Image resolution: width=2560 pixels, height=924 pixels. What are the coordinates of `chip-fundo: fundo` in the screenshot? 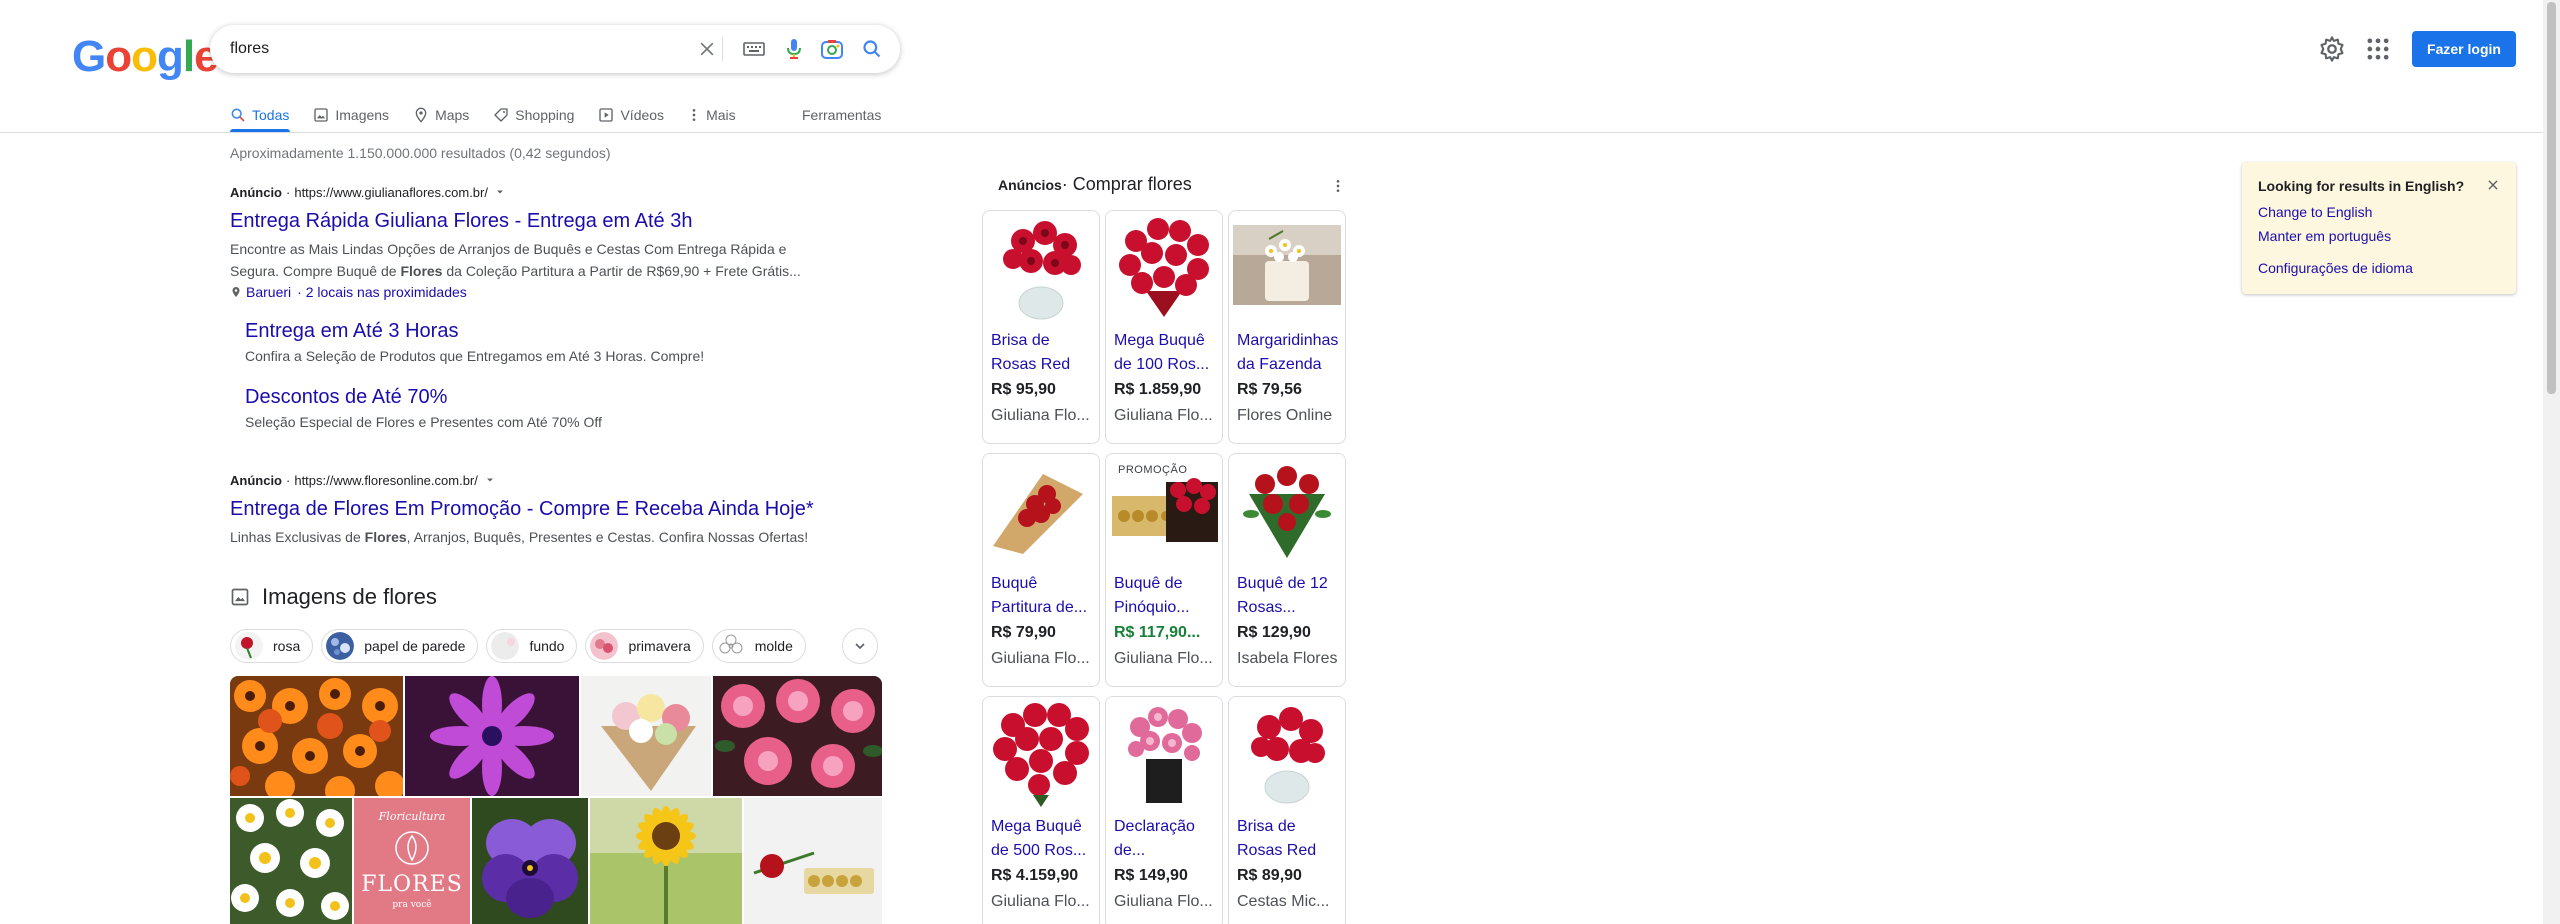 It's located at (532, 646).